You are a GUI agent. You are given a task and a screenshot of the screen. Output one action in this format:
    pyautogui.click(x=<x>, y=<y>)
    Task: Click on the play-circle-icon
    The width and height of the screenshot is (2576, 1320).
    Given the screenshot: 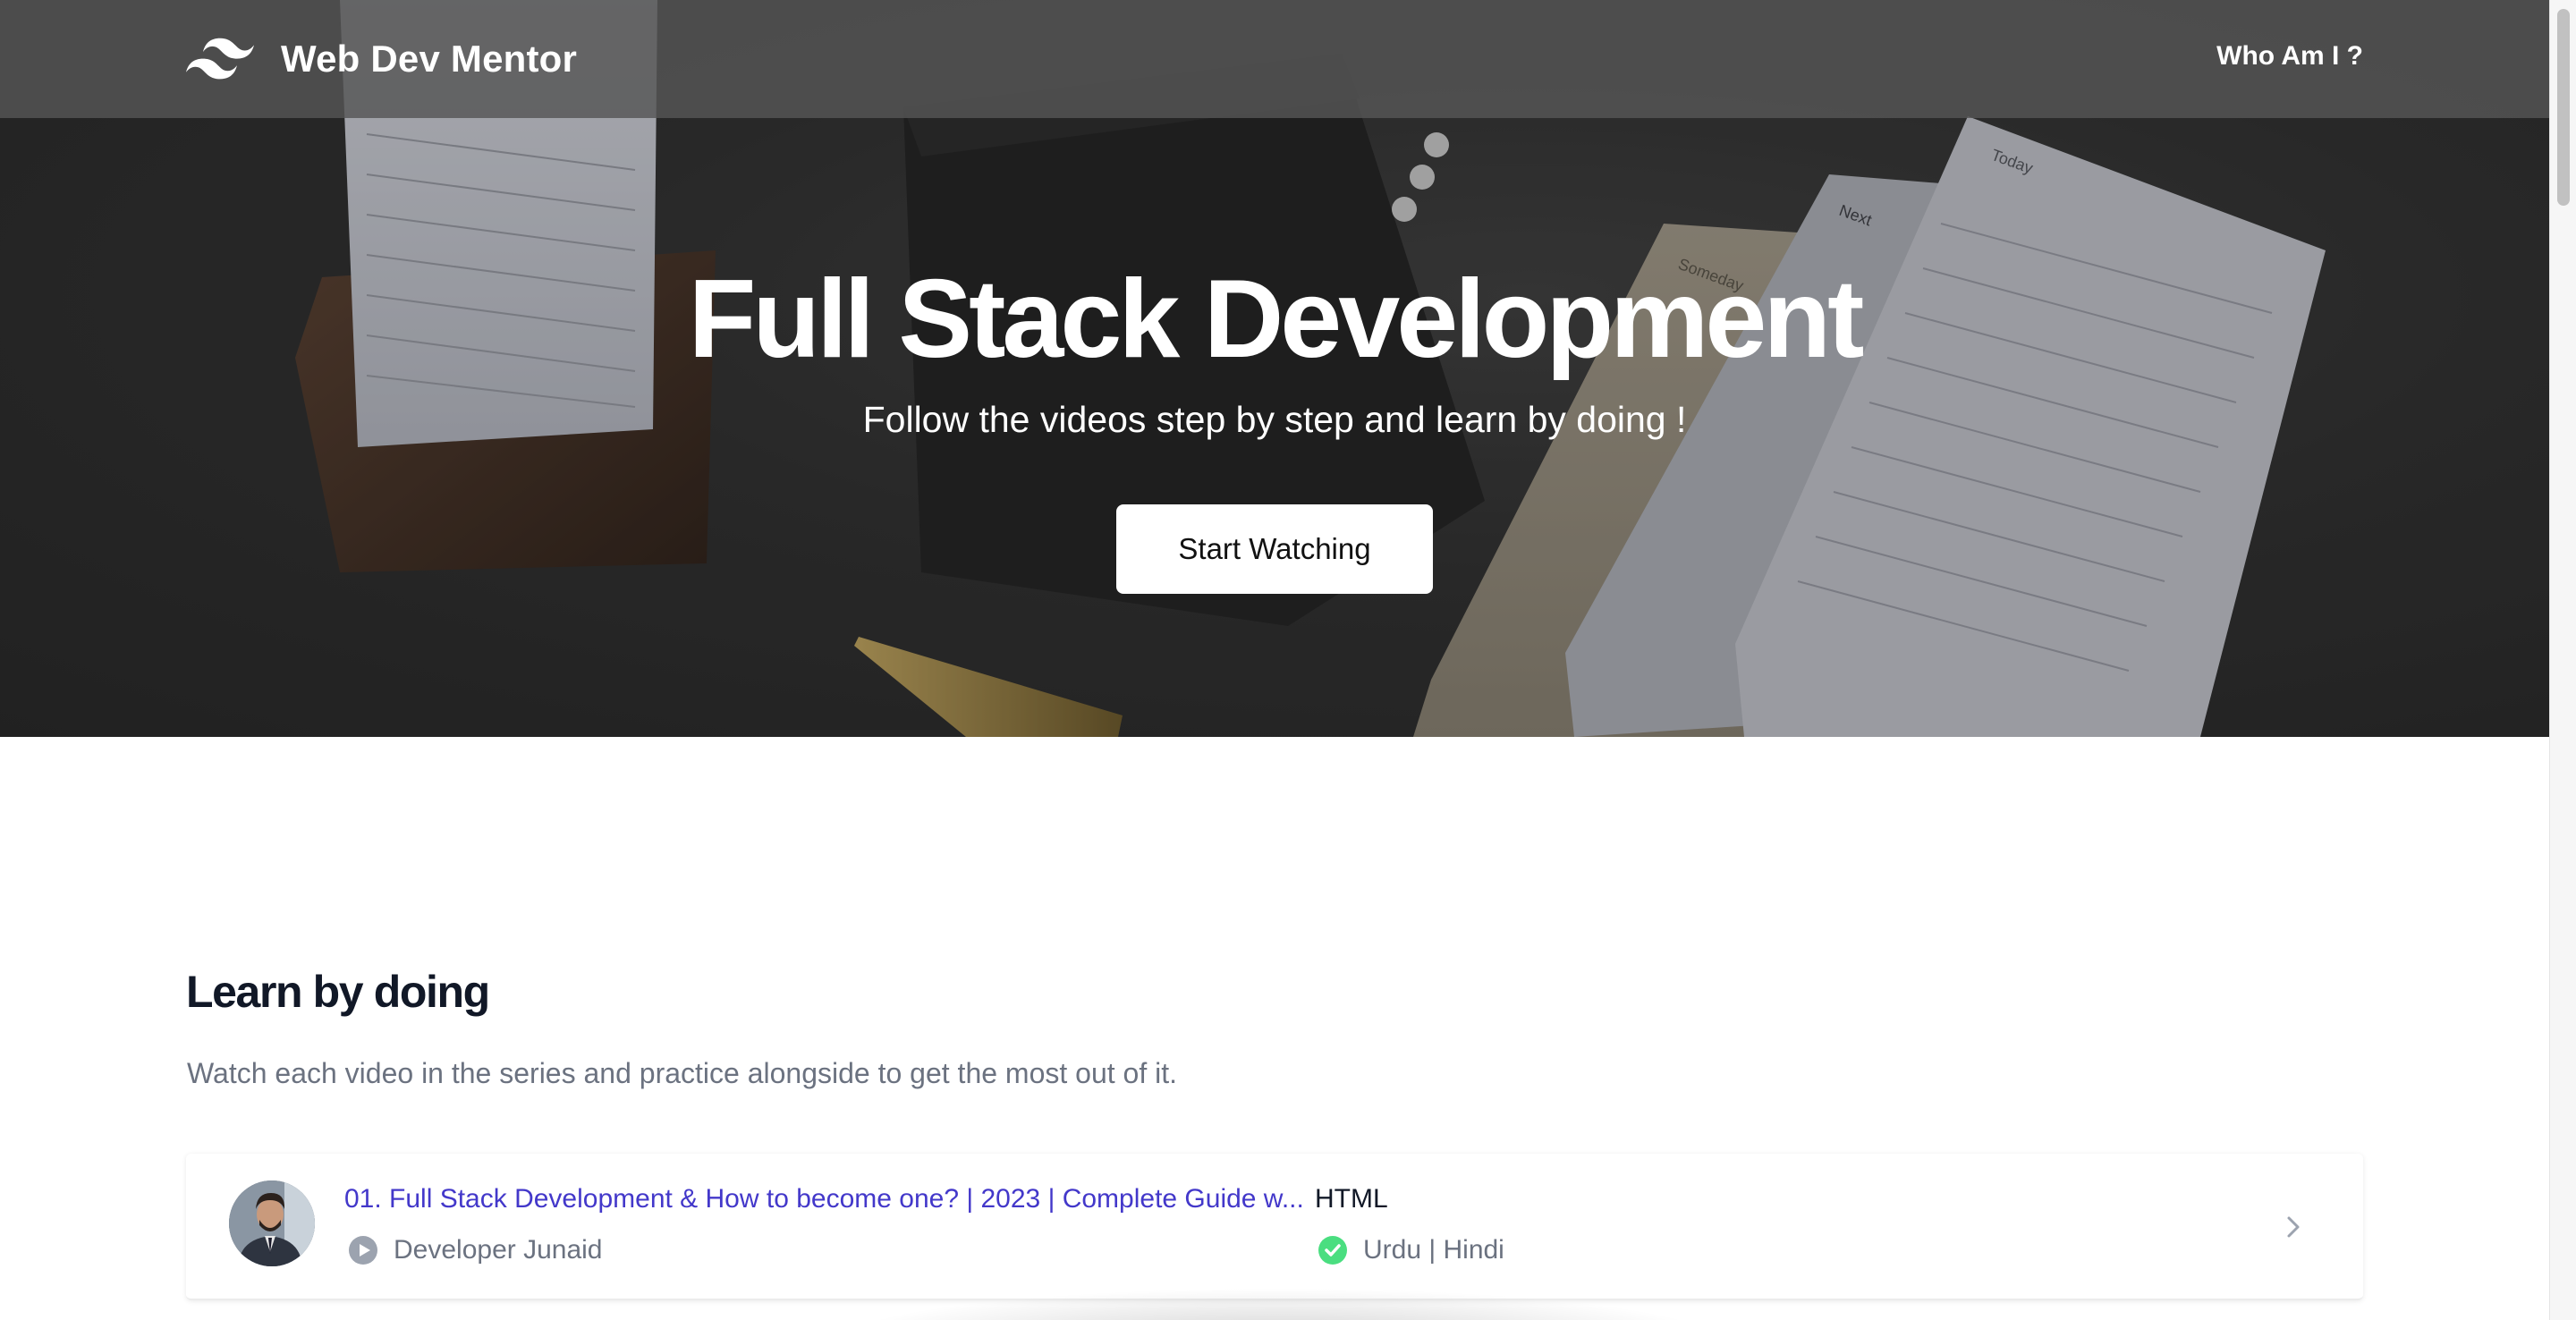 What is the action you would take?
    pyautogui.click(x=363, y=1250)
    